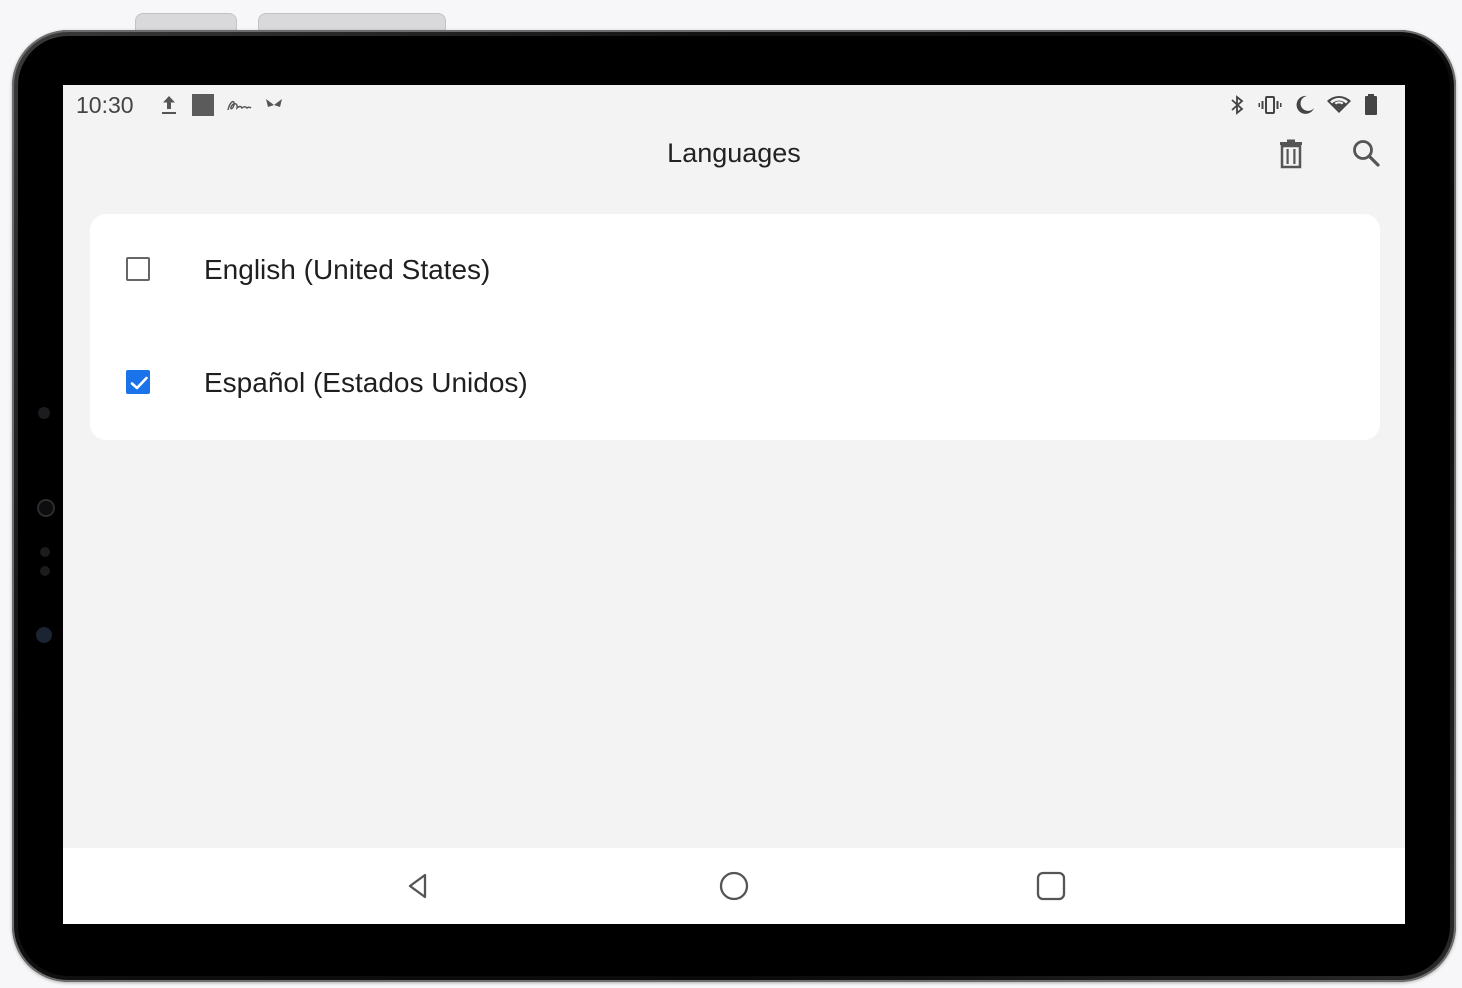 The width and height of the screenshot is (1462, 988). Describe the element at coordinates (45, 571) in the screenshot. I see `proximity-sensor` at that location.